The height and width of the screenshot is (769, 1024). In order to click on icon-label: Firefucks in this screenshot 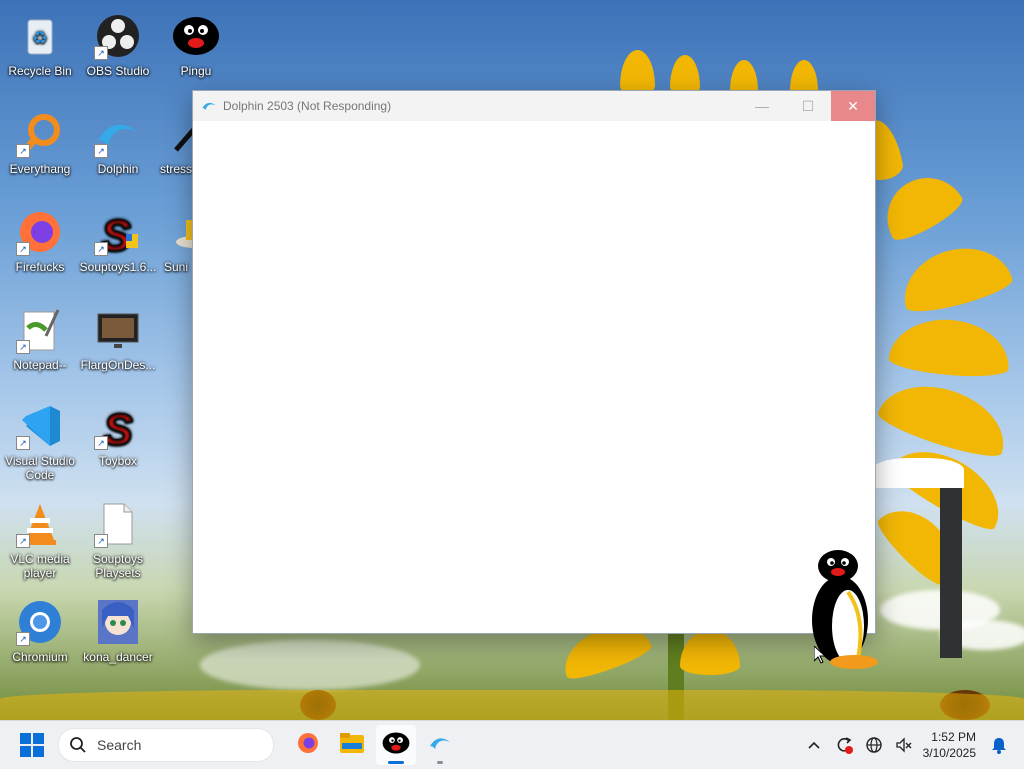, I will do `click(40, 267)`.